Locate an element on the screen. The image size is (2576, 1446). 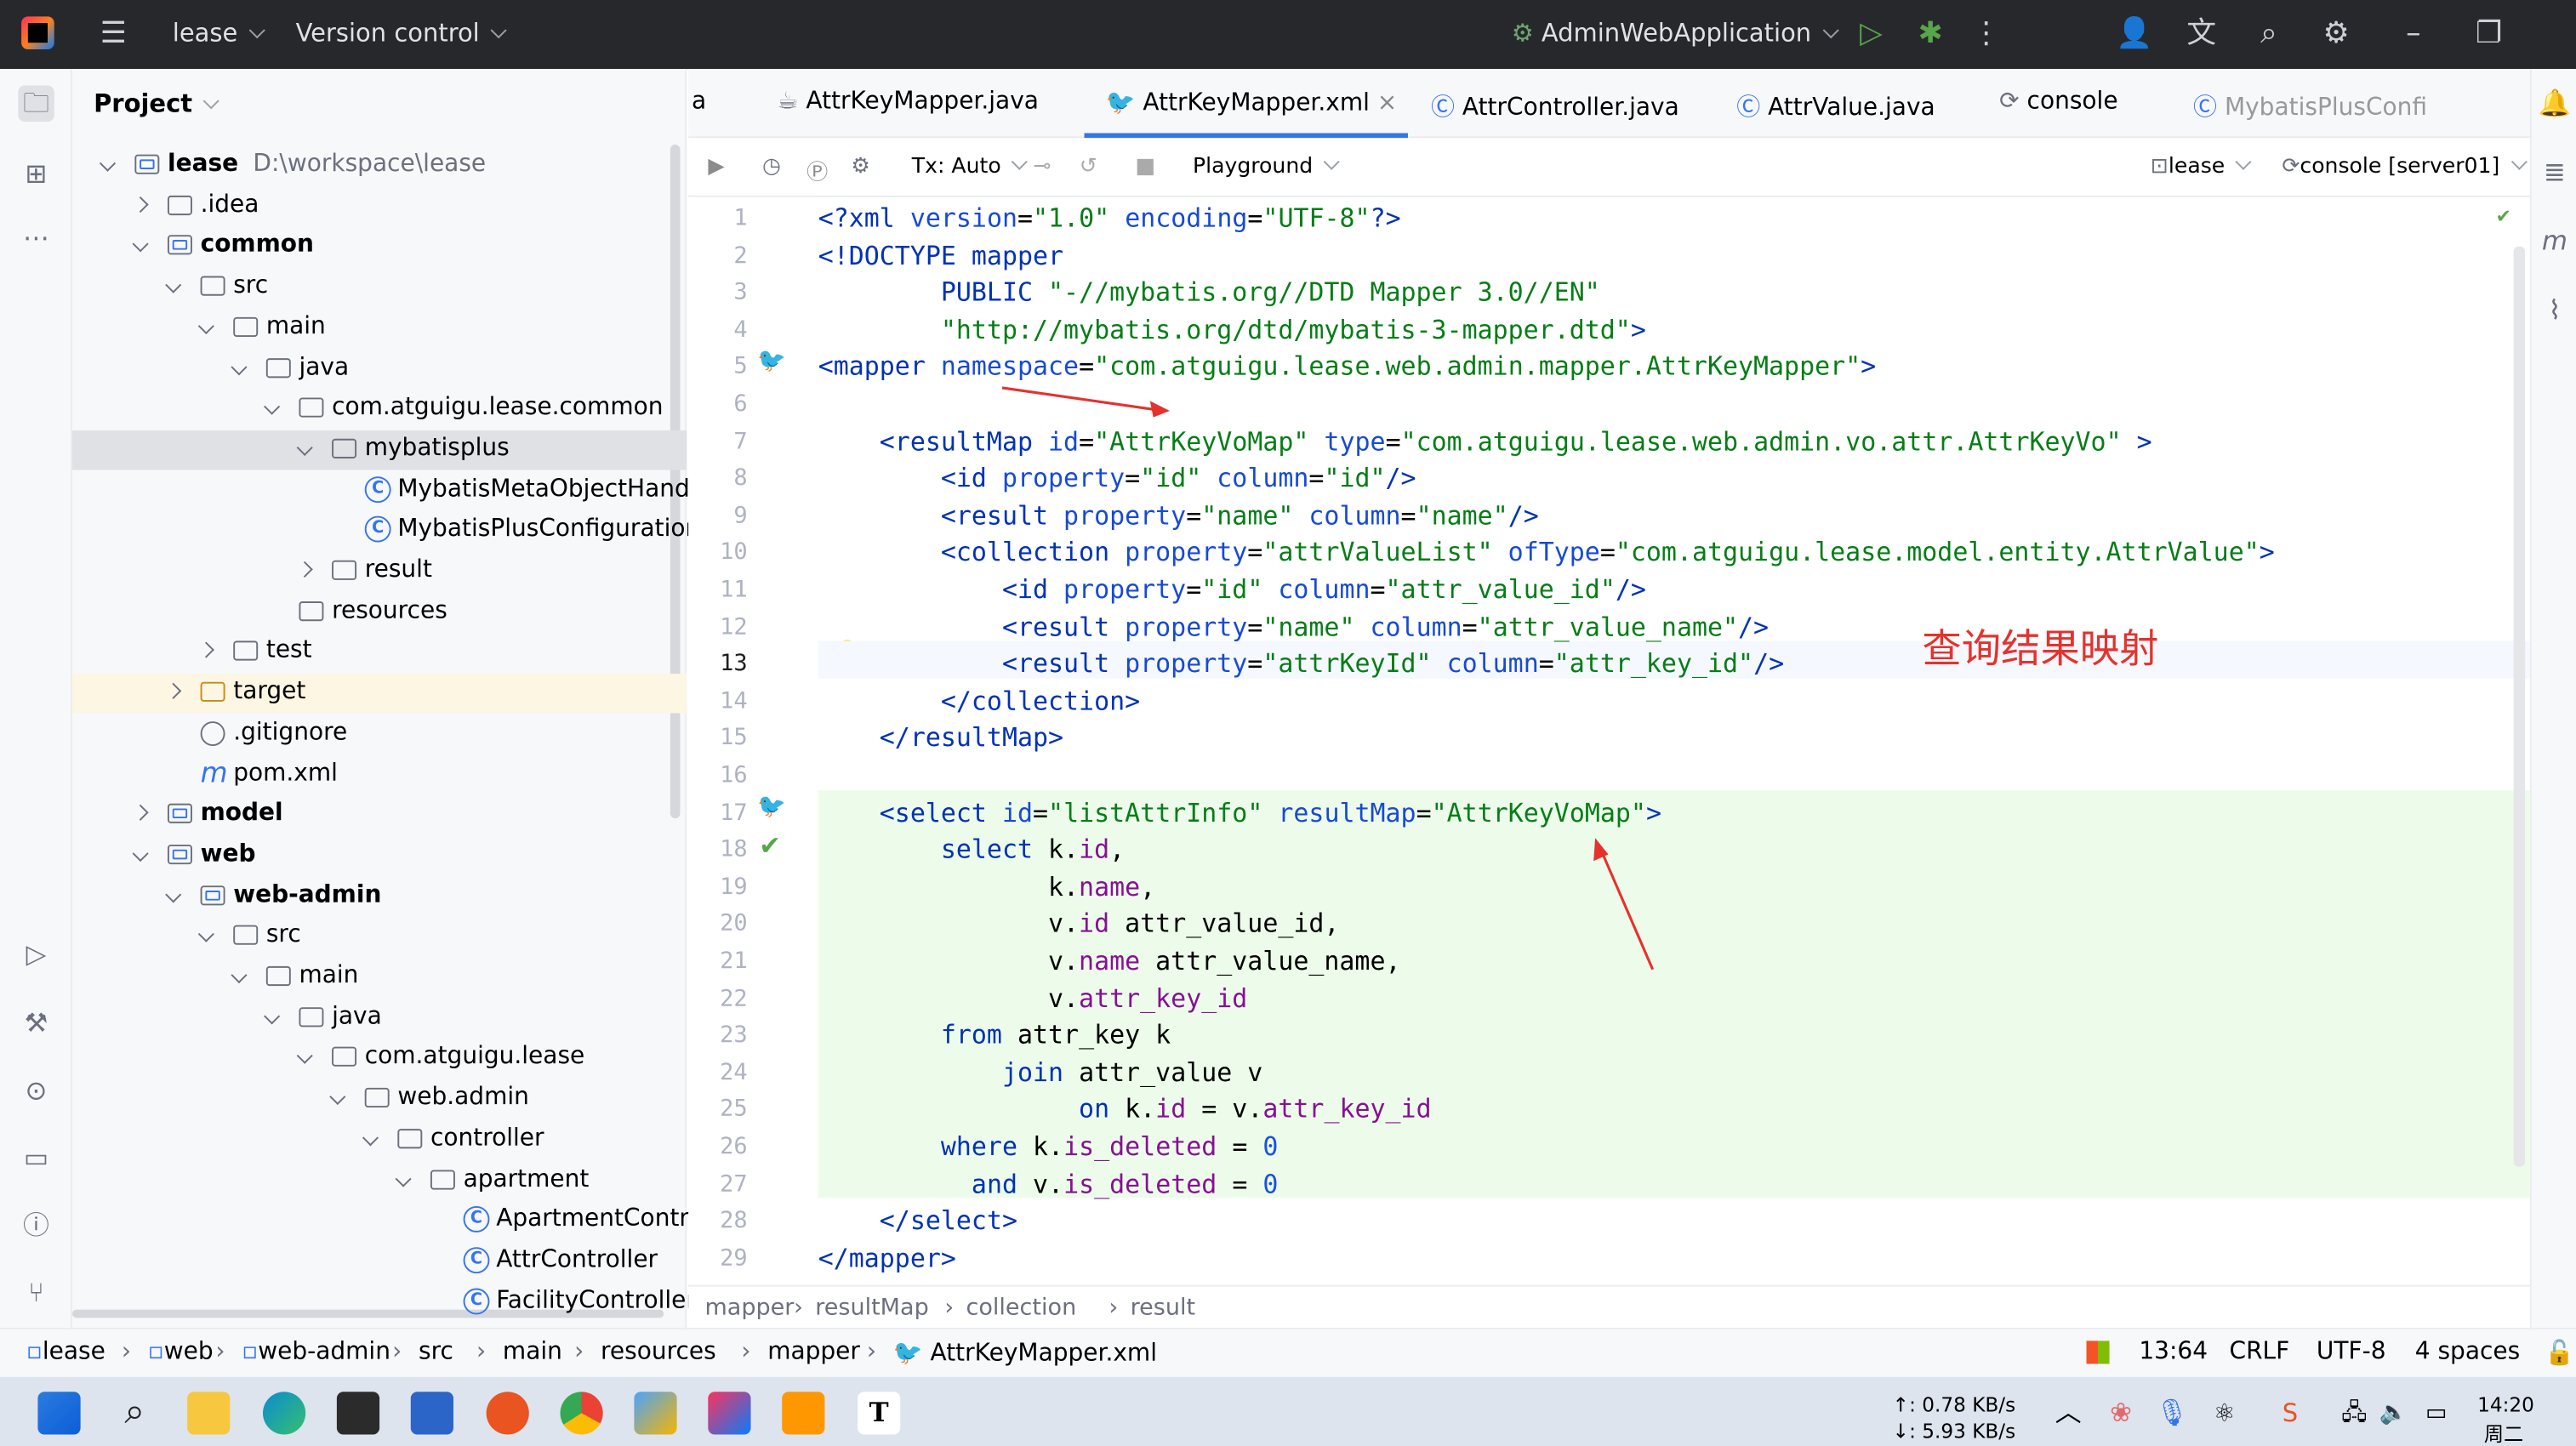
file-explorer-icon is located at coordinates (209, 1413).